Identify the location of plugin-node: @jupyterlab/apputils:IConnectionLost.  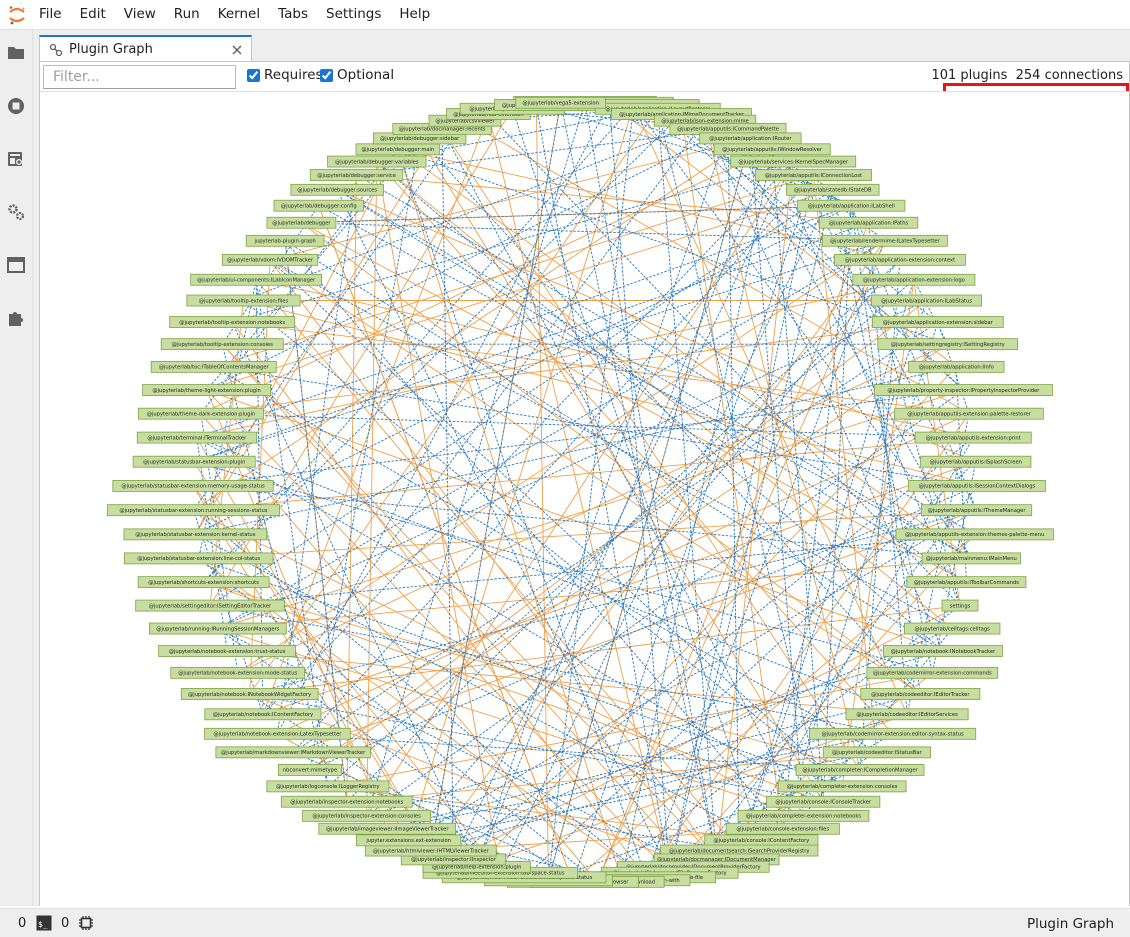
(813, 175).